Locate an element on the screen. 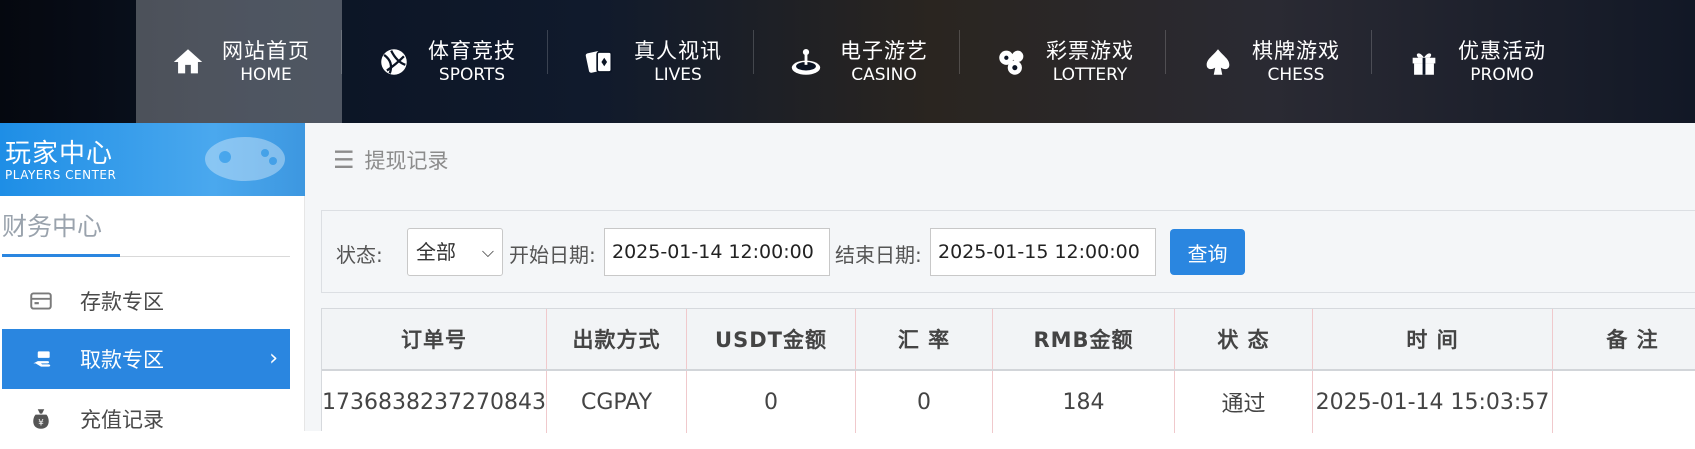 The image size is (1695, 449). cards-icon is located at coordinates (600, 62).